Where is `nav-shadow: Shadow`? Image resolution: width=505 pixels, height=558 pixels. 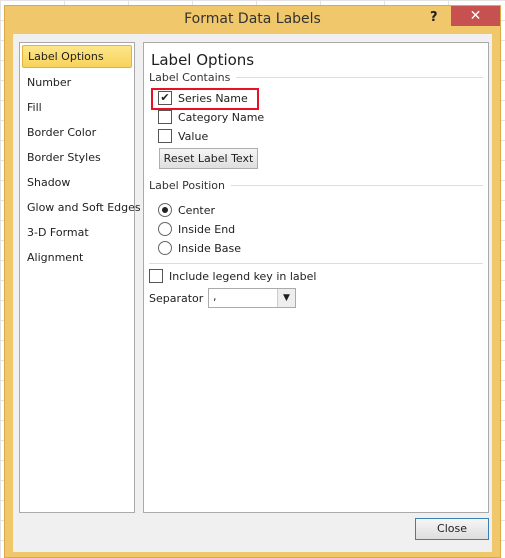
nav-shadow: Shadow is located at coordinates (77, 182).